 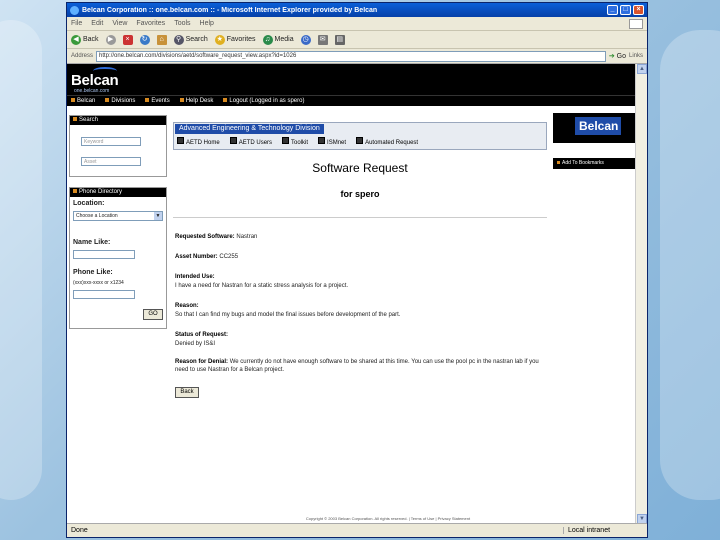 What do you see at coordinates (95, 80) in the screenshot?
I see `site-logo: Belcan` at bounding box center [95, 80].